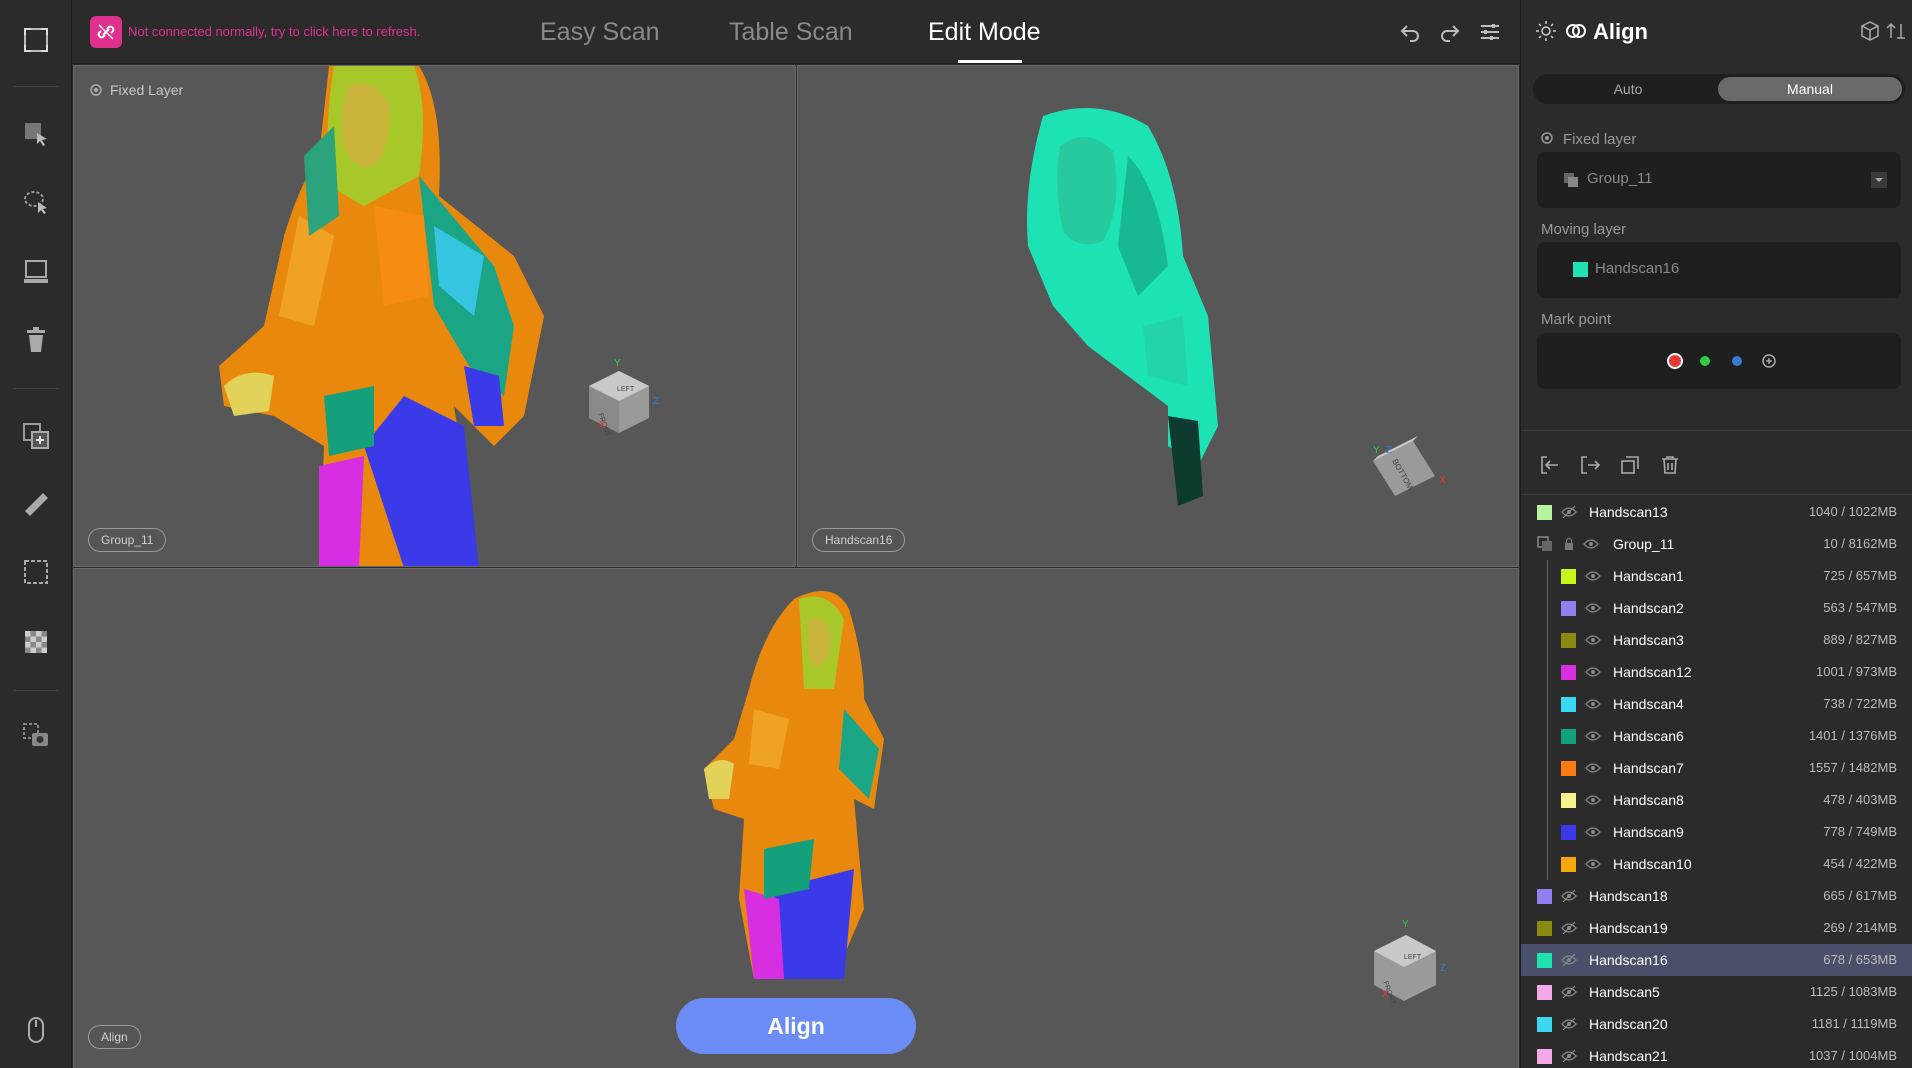  Describe the element at coordinates (1716, 992) in the screenshot. I see `layer-row: Handscan5 1125 / 1083MB` at that location.